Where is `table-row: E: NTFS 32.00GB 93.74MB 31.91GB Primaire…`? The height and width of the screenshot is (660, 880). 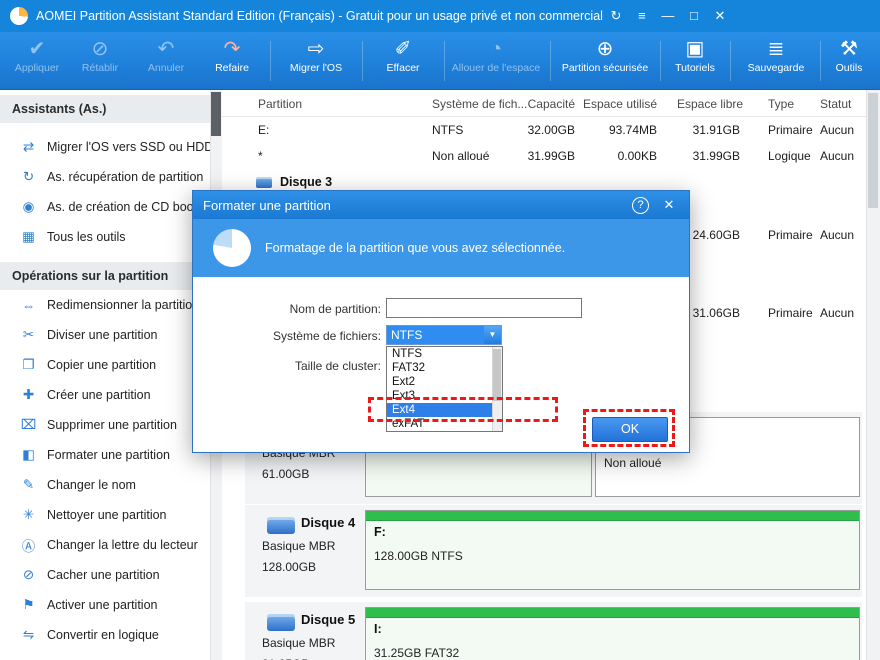 table-row: E: NTFS 32.00GB 93.74MB 31.91GB Primaire… is located at coordinates (544, 130).